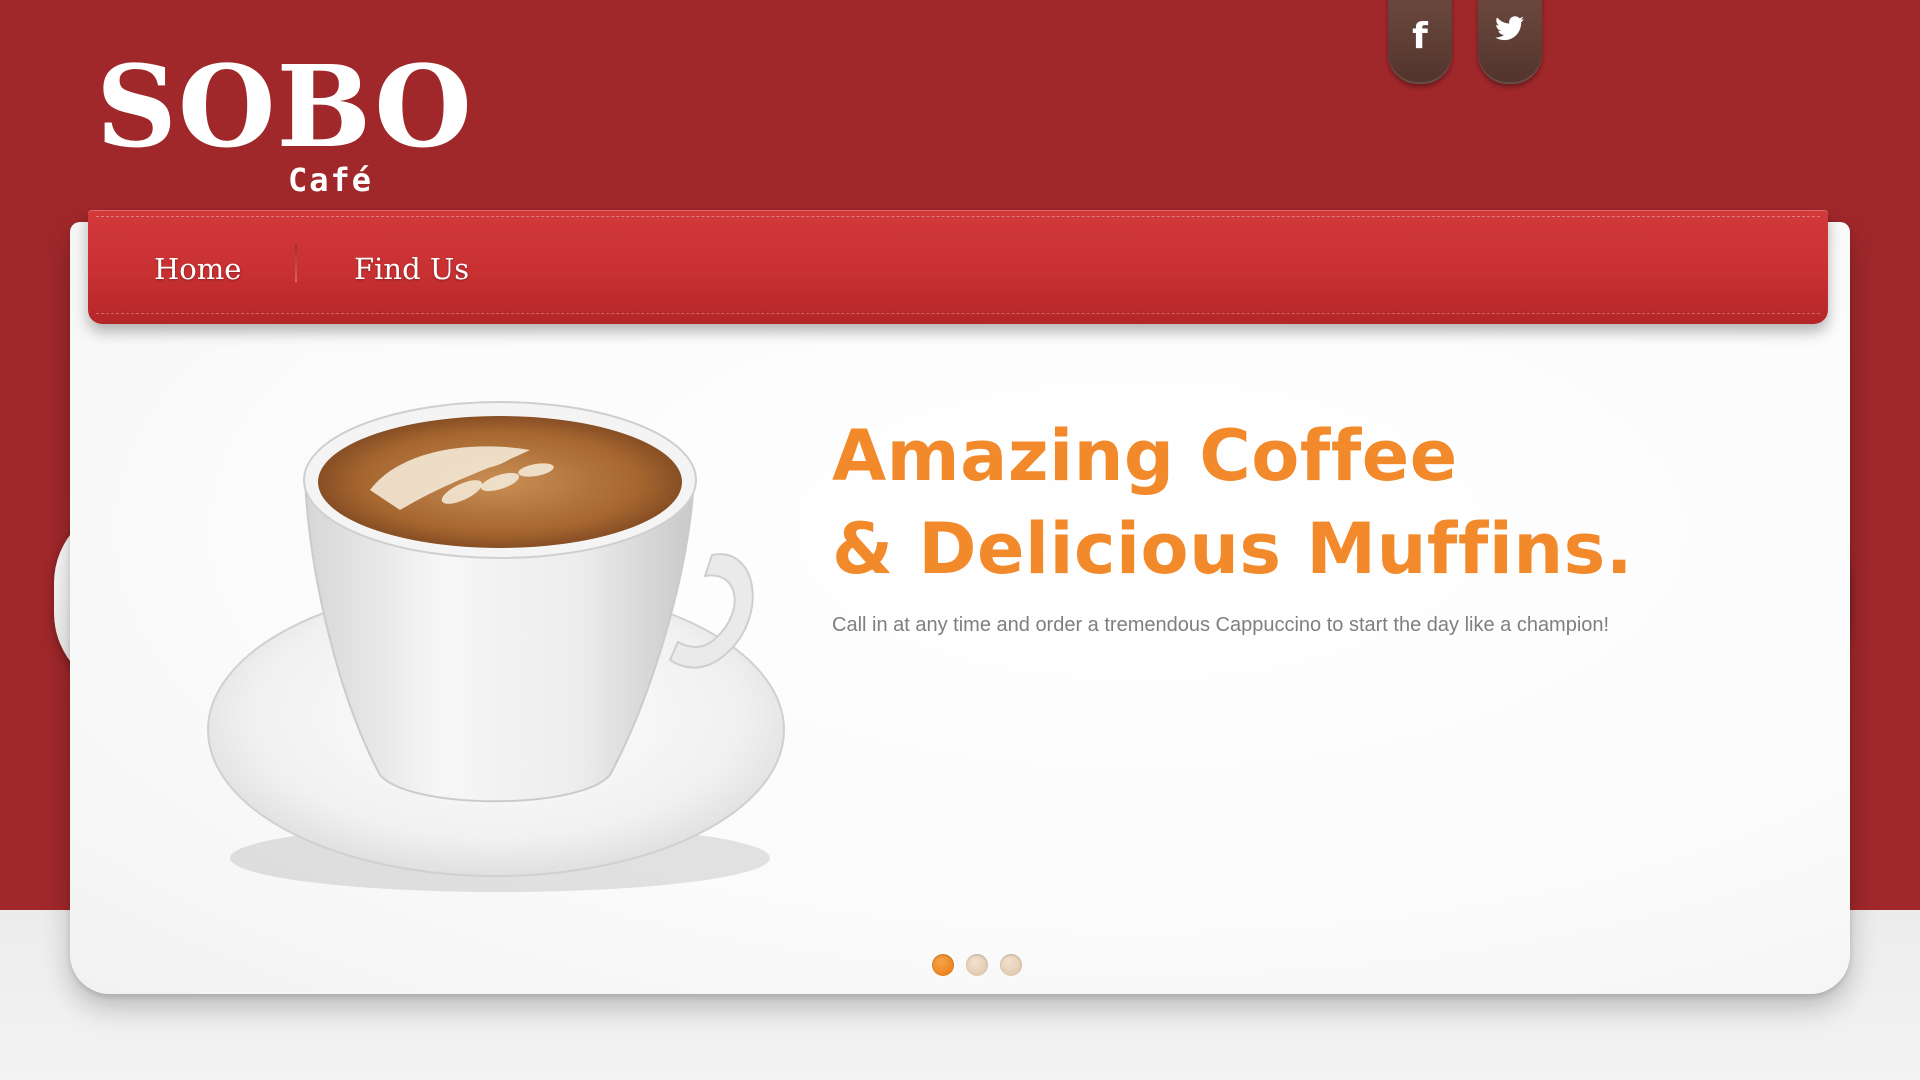  I want to click on main-navigation: Home Find Us, so click(958, 267).